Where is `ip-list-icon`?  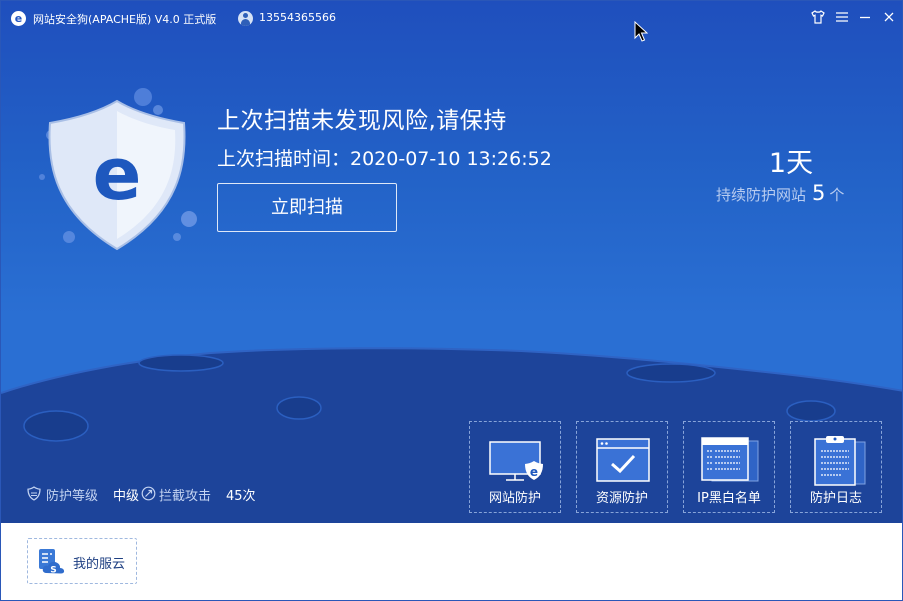 ip-list-icon is located at coordinates (730, 459).